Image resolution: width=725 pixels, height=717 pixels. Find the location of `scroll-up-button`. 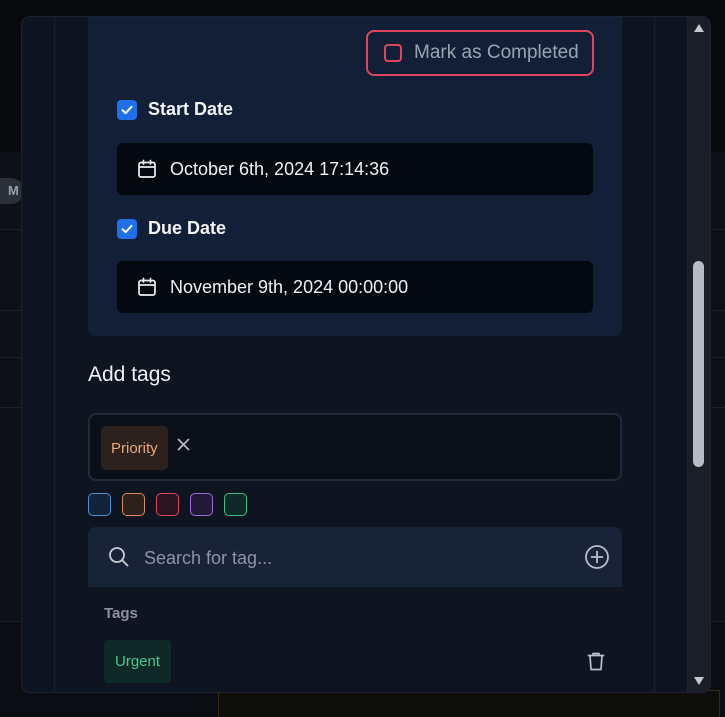

scroll-up-button is located at coordinates (699, 28).